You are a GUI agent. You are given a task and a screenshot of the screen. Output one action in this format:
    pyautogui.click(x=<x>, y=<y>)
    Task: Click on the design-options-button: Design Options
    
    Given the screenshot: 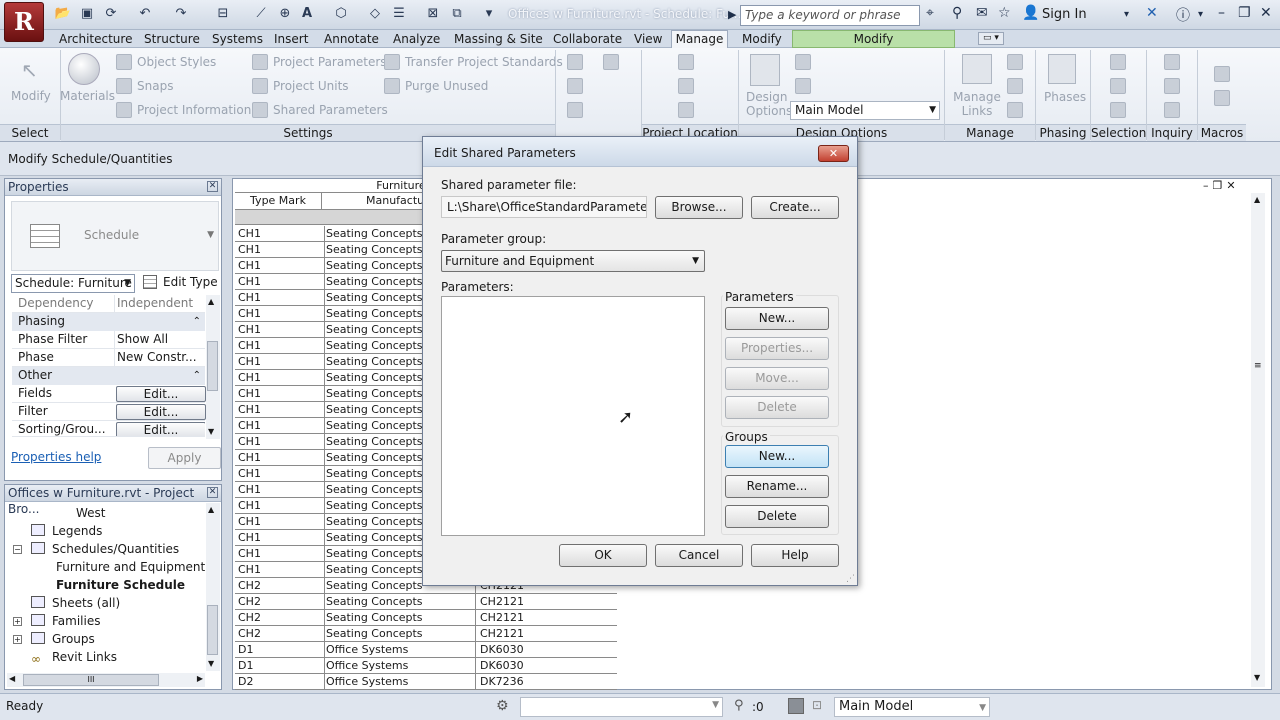 What is the action you would take?
    pyautogui.click(x=769, y=104)
    